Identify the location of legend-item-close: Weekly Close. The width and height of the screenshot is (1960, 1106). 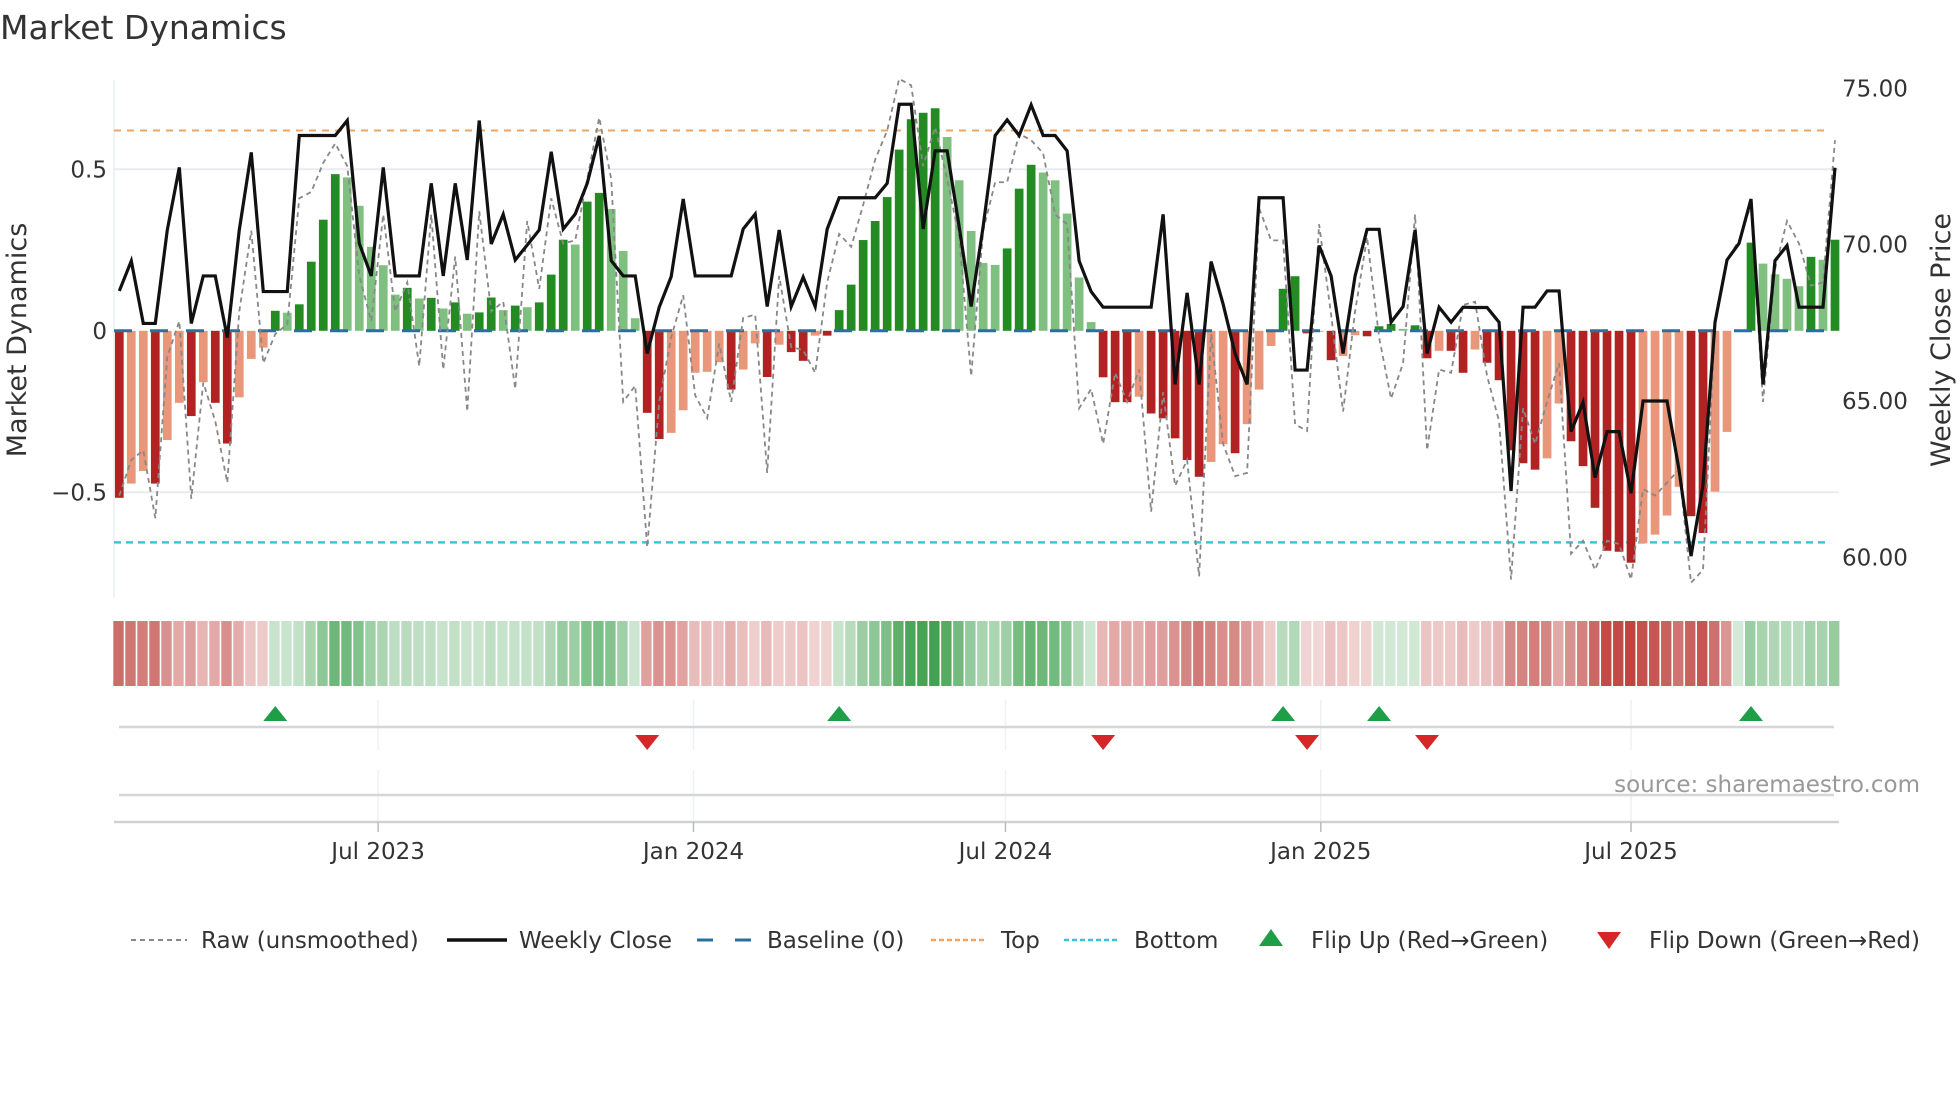
(559, 941).